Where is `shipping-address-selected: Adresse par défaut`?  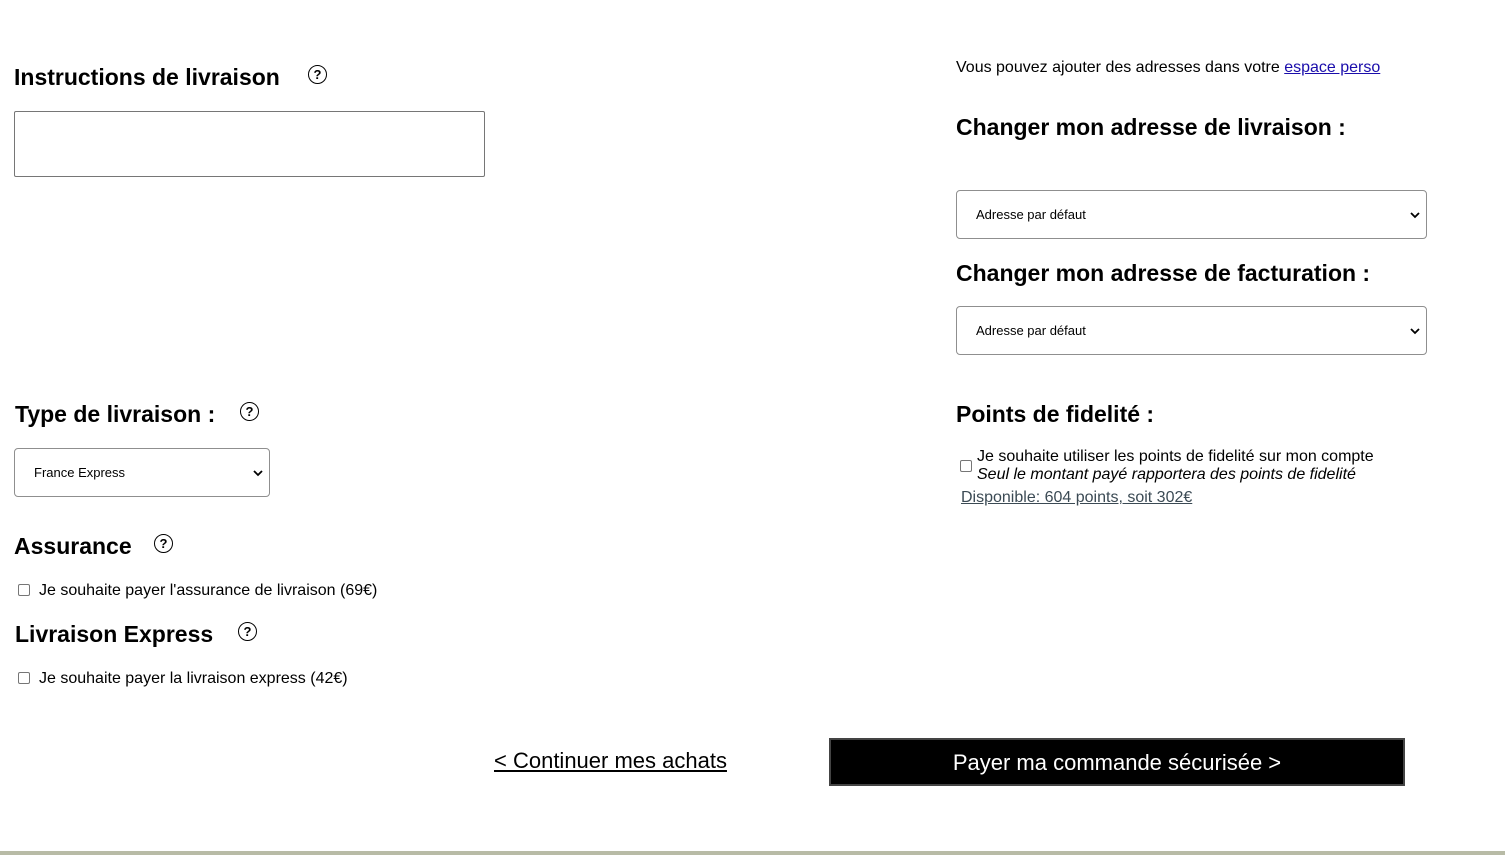 shipping-address-selected: Adresse par défaut is located at coordinates (1031, 214).